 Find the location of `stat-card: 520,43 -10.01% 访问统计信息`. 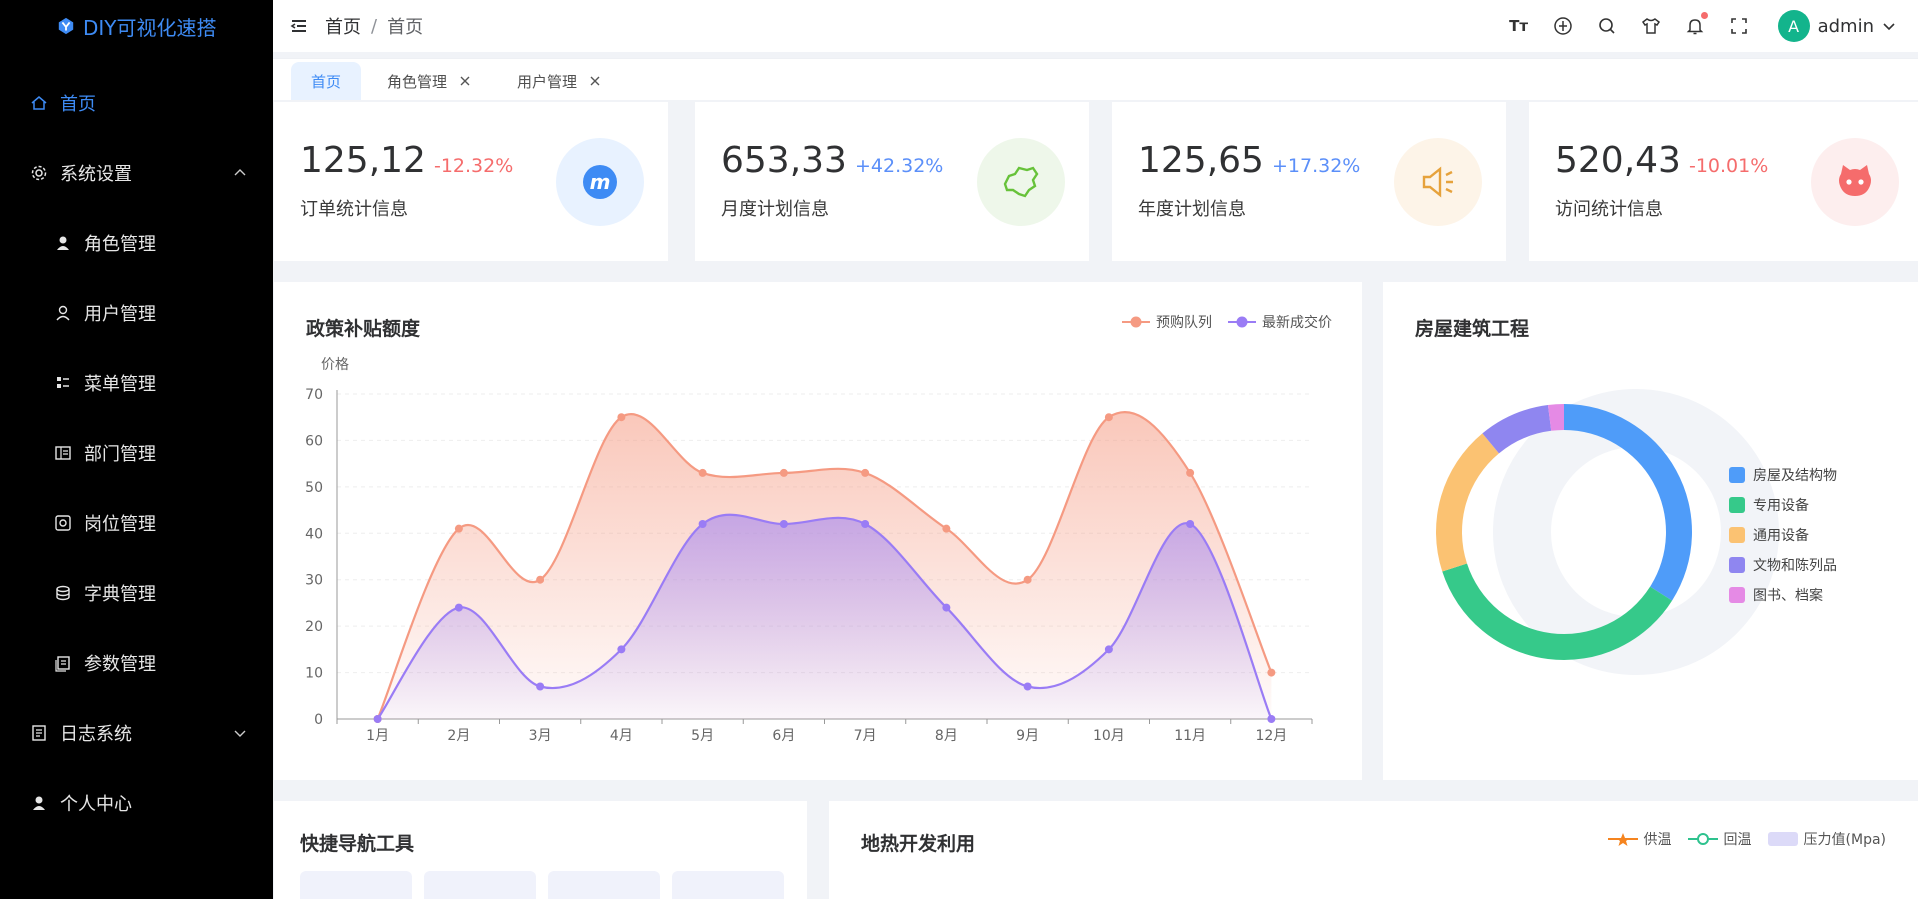

stat-card: 520,43 -10.01% 访问统计信息 is located at coordinates (1723, 181).